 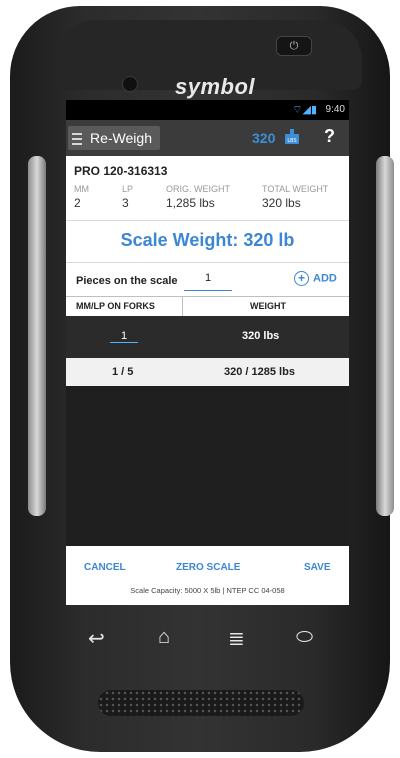 I want to click on menu-icon: ≣, so click(x=236, y=638).